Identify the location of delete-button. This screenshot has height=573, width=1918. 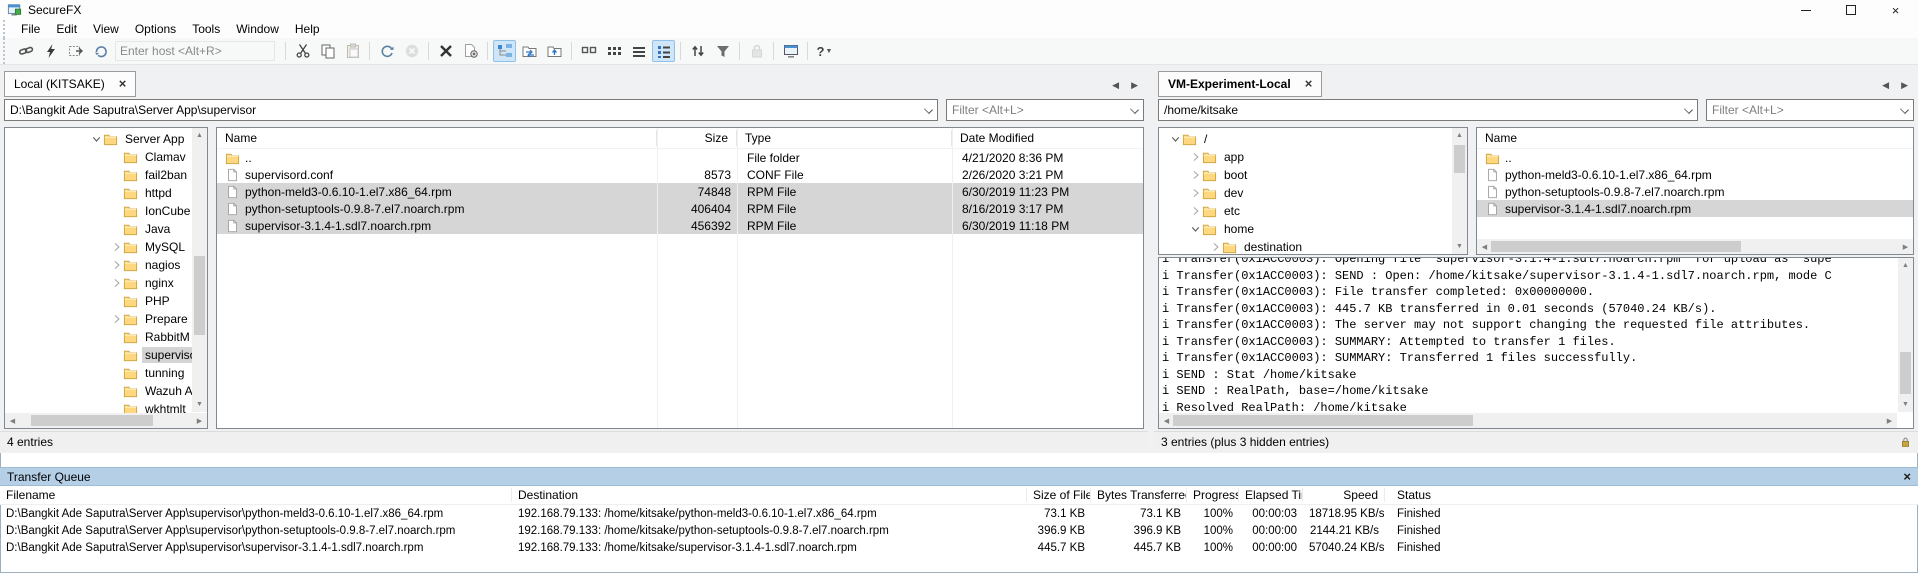
(445, 51).